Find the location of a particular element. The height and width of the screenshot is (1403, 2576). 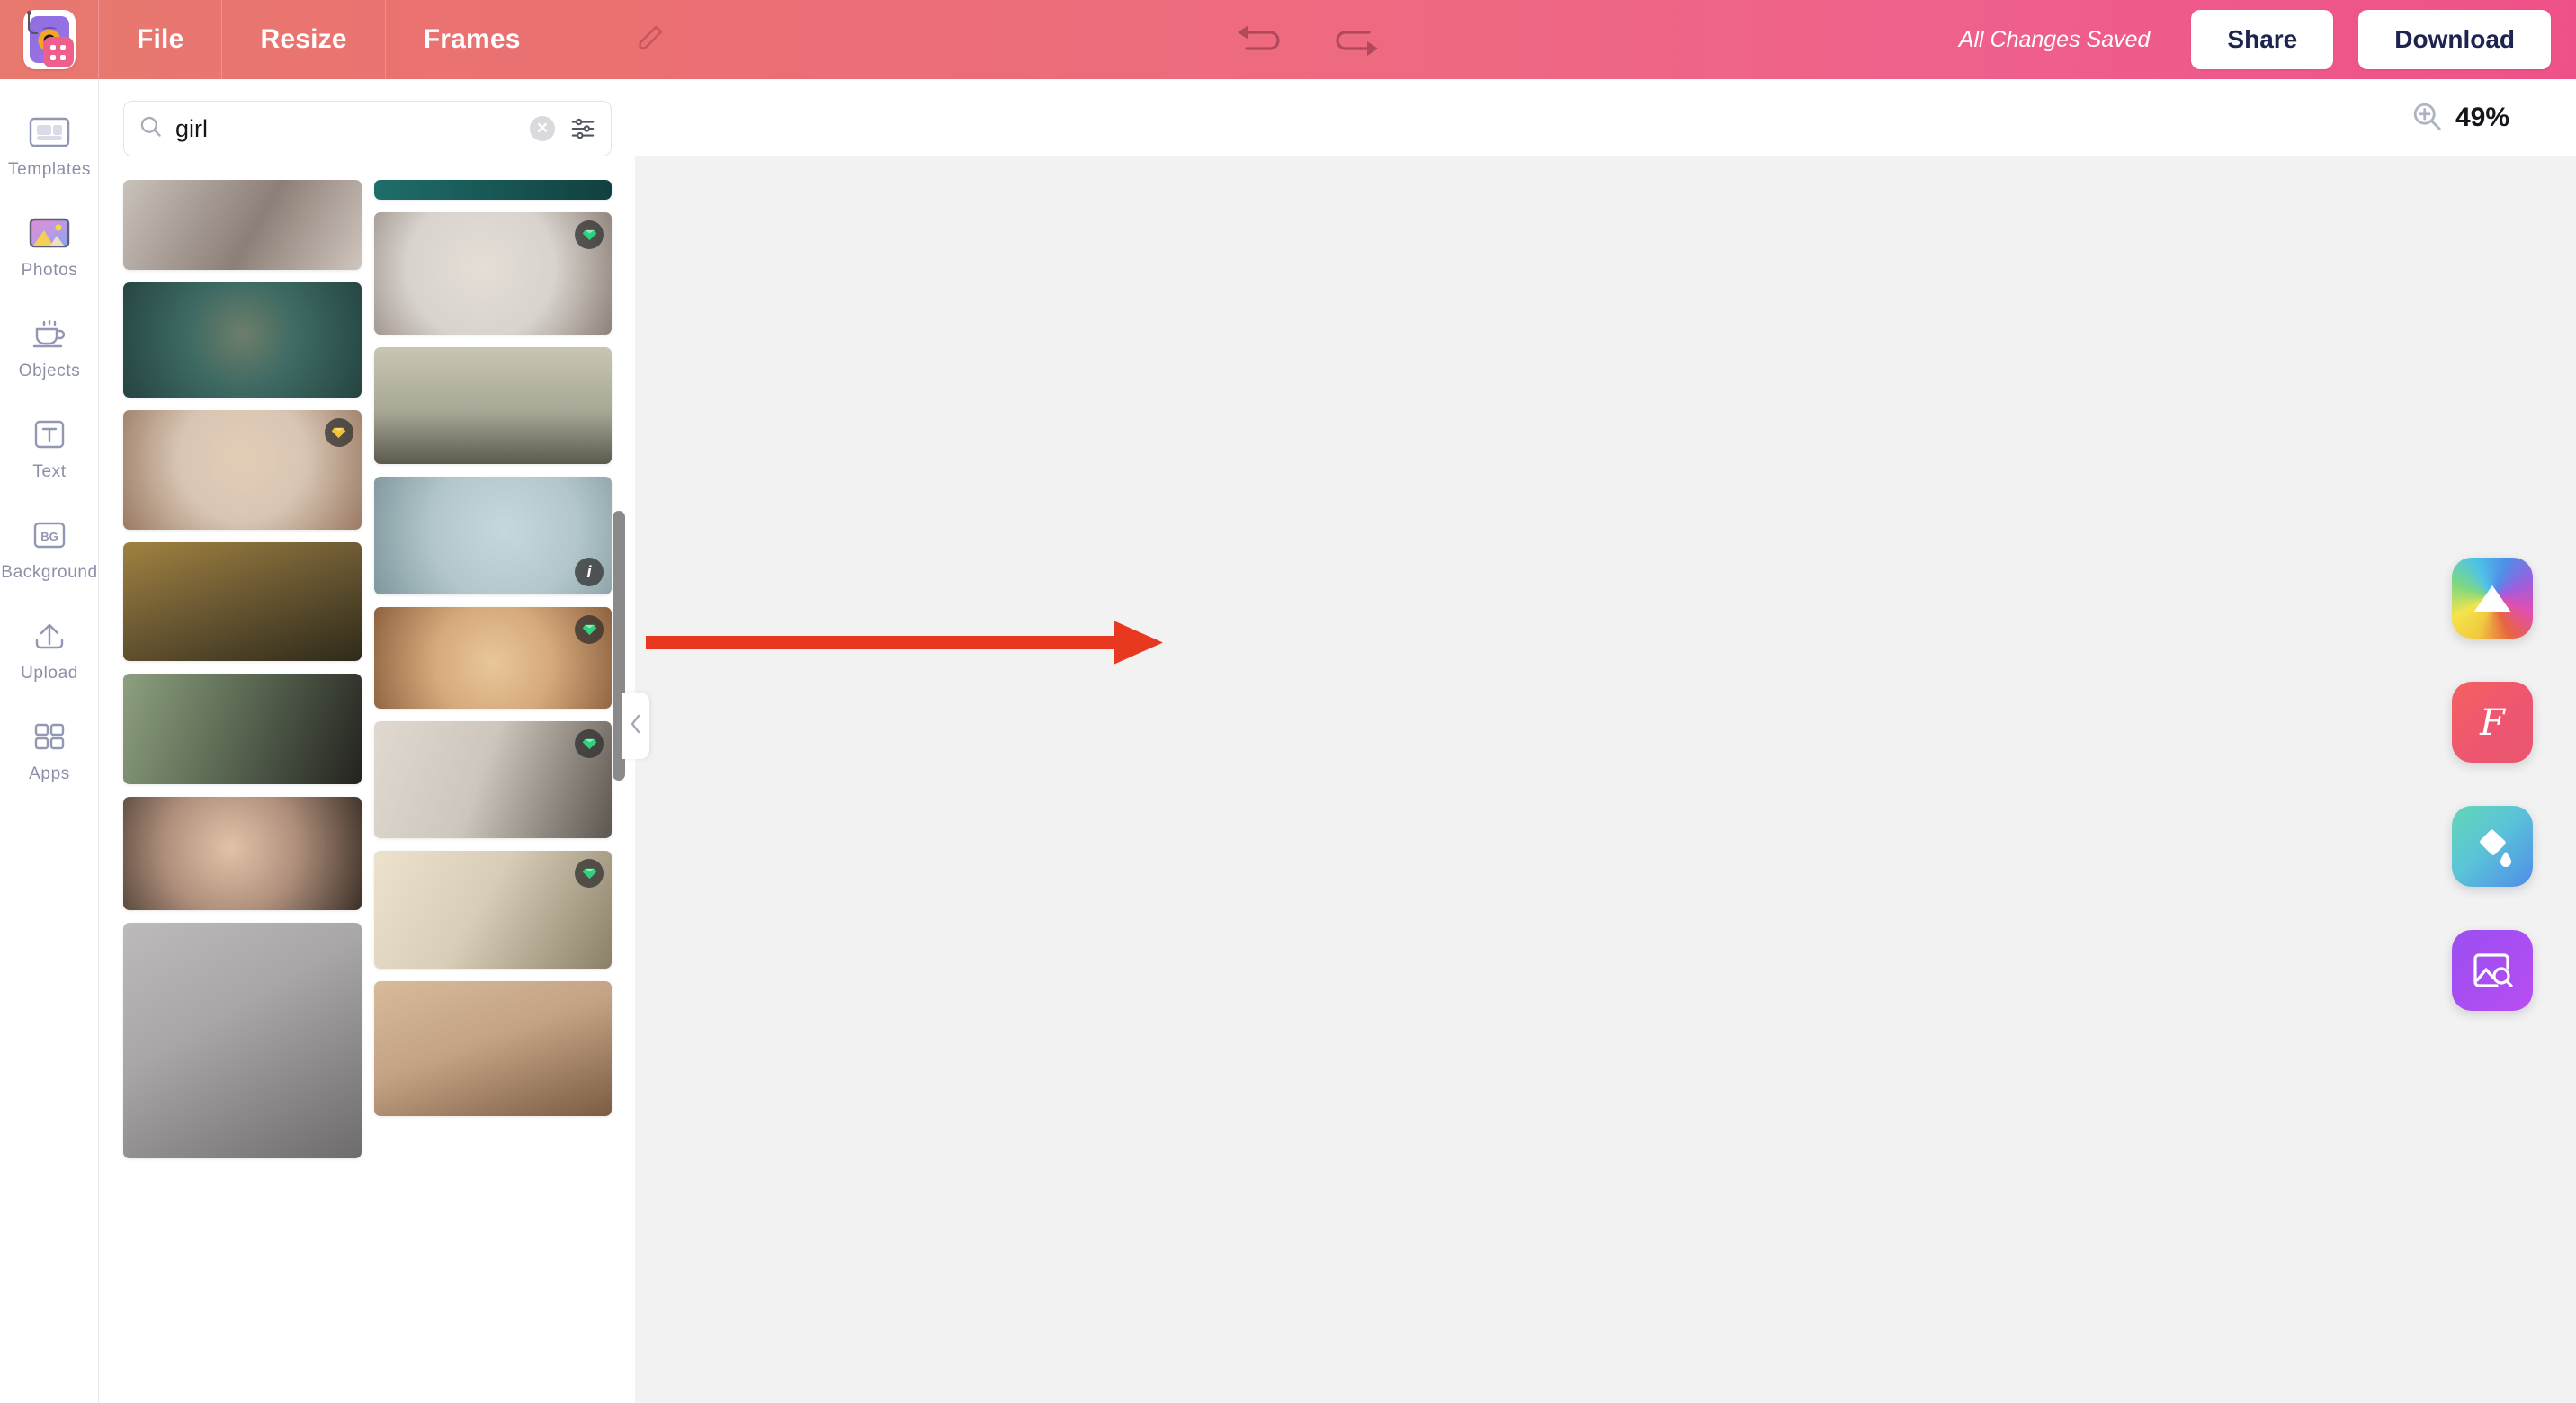

collapse-panel-button is located at coordinates (635, 726).